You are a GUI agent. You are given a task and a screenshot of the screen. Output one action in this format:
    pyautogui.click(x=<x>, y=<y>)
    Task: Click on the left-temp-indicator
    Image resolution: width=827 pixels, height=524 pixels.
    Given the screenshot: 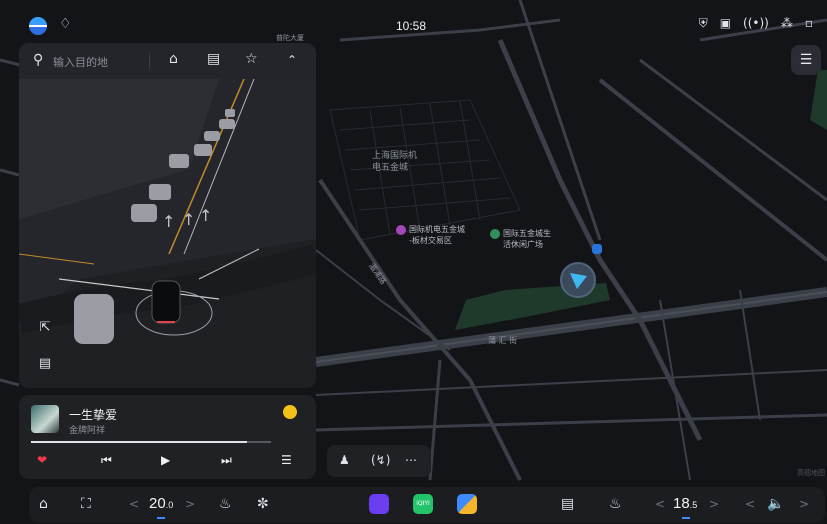 What is the action you would take?
    pyautogui.click(x=161, y=518)
    